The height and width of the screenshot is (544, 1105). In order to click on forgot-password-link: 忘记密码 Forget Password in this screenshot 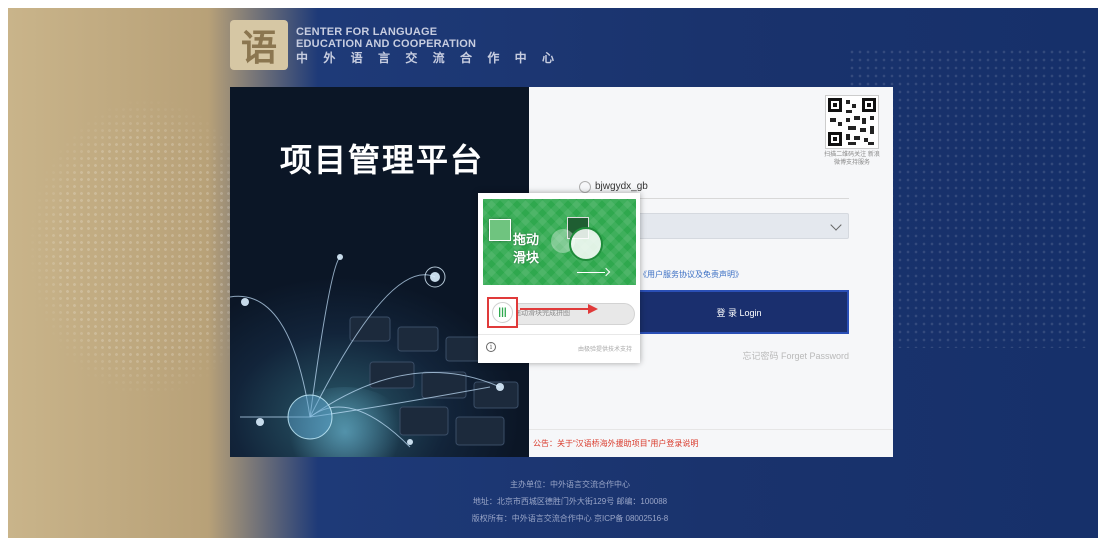, I will do `click(795, 355)`.